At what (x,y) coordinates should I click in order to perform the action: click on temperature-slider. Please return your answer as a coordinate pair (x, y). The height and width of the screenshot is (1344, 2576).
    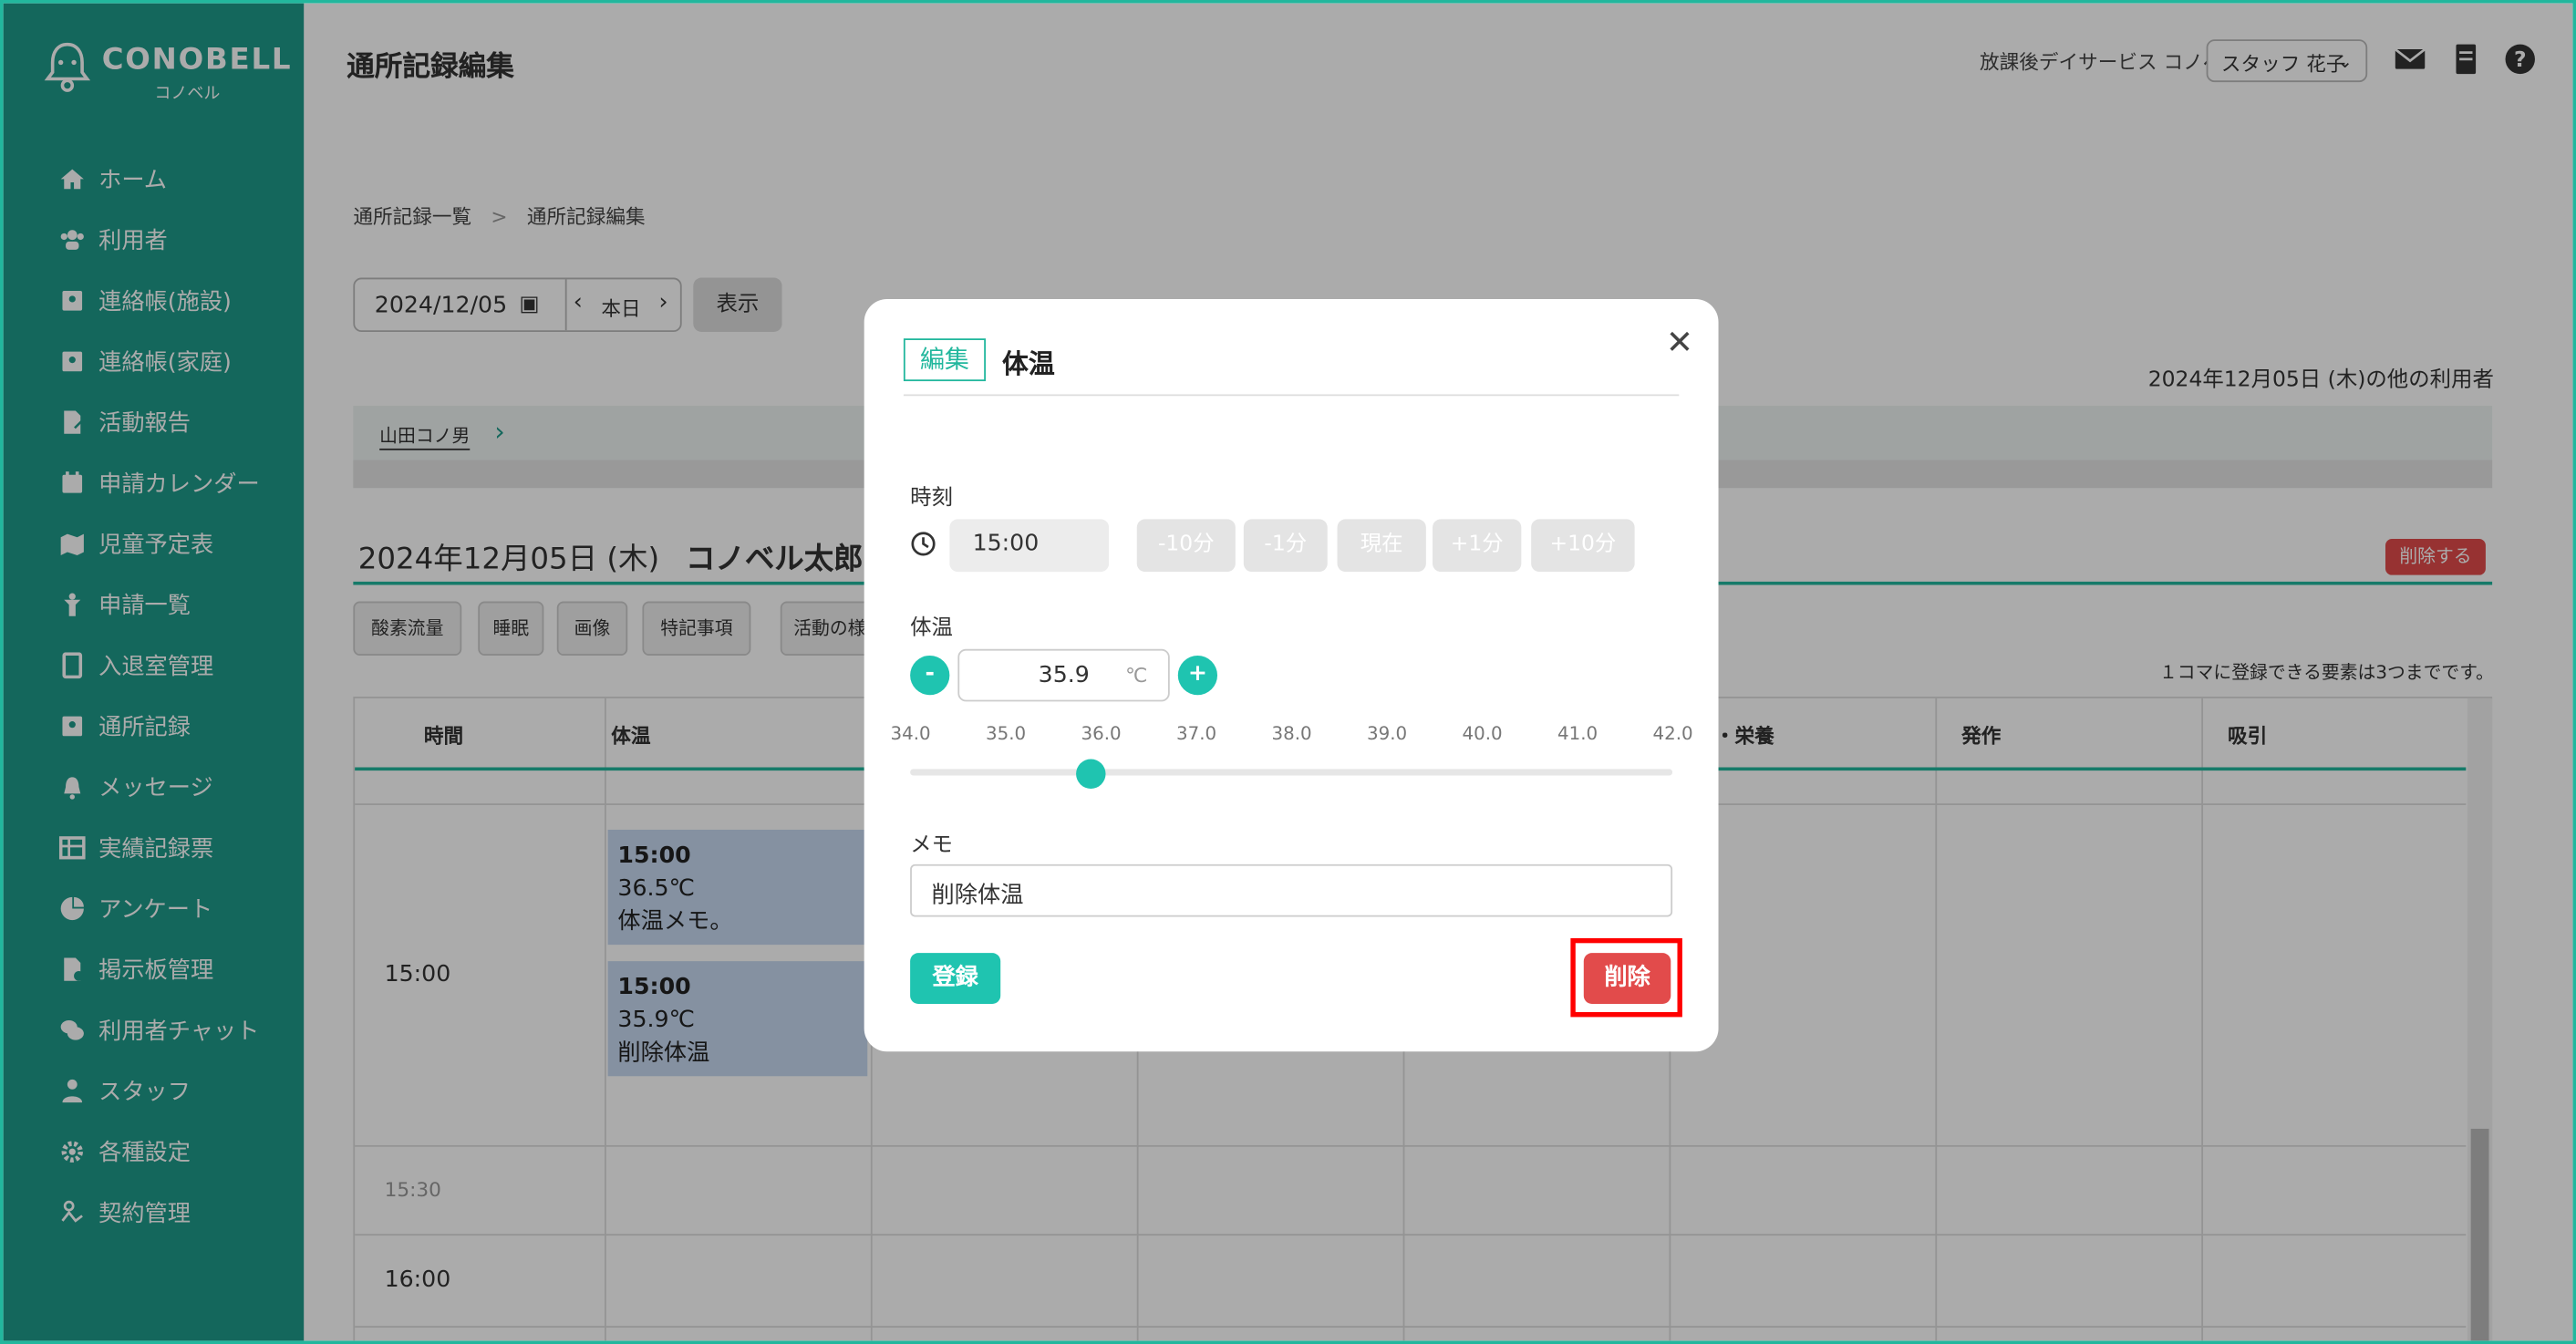
    Looking at the image, I should click on (1291, 772).